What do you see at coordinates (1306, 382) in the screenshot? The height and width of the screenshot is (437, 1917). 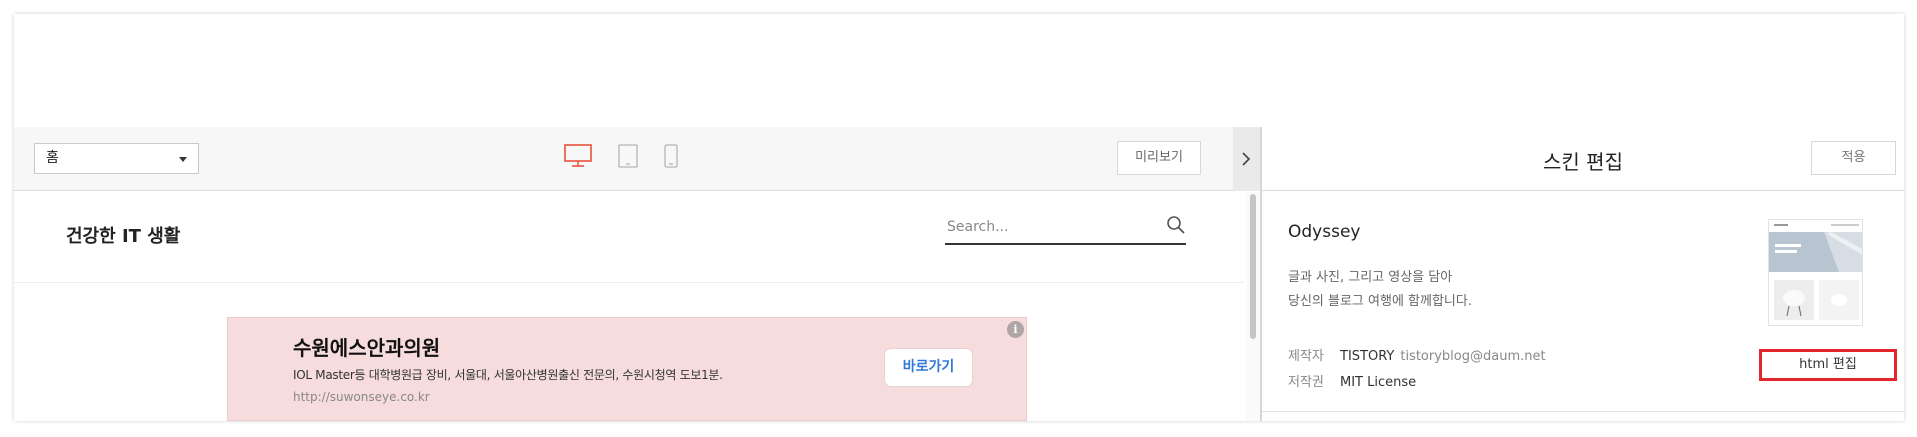 I see `license-label: 저작권` at bounding box center [1306, 382].